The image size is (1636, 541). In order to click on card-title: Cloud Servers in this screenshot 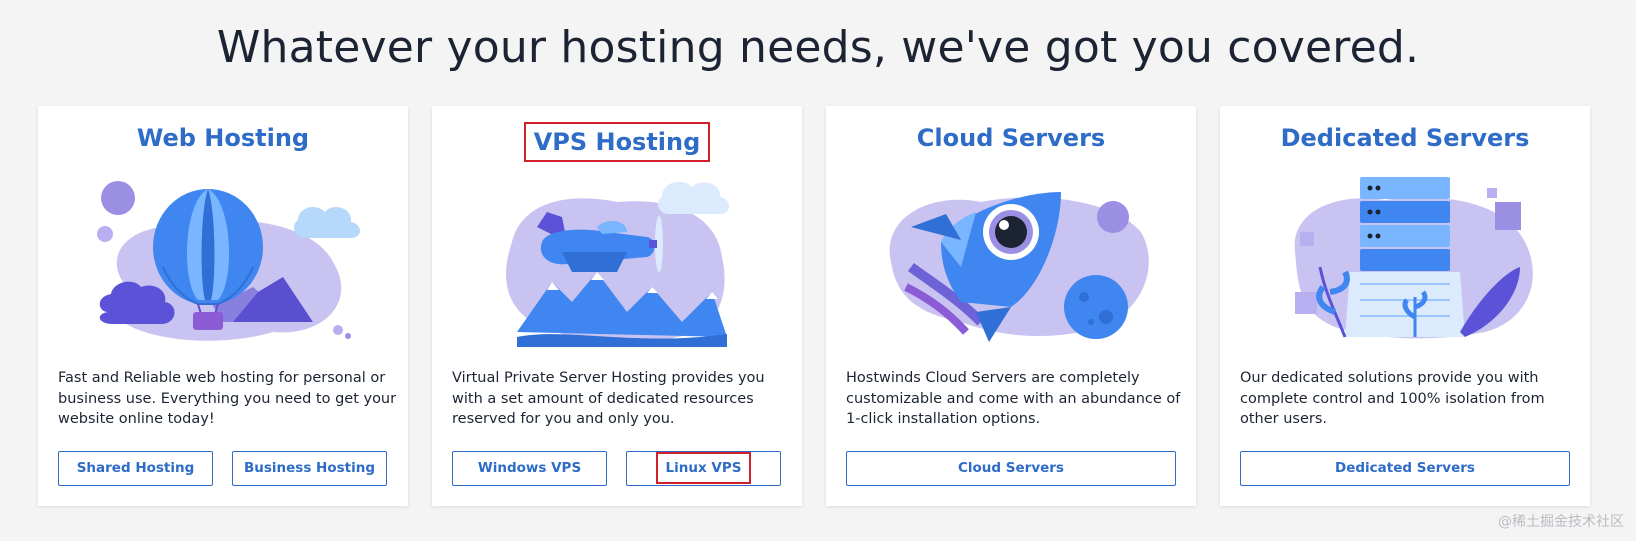, I will do `click(1011, 138)`.